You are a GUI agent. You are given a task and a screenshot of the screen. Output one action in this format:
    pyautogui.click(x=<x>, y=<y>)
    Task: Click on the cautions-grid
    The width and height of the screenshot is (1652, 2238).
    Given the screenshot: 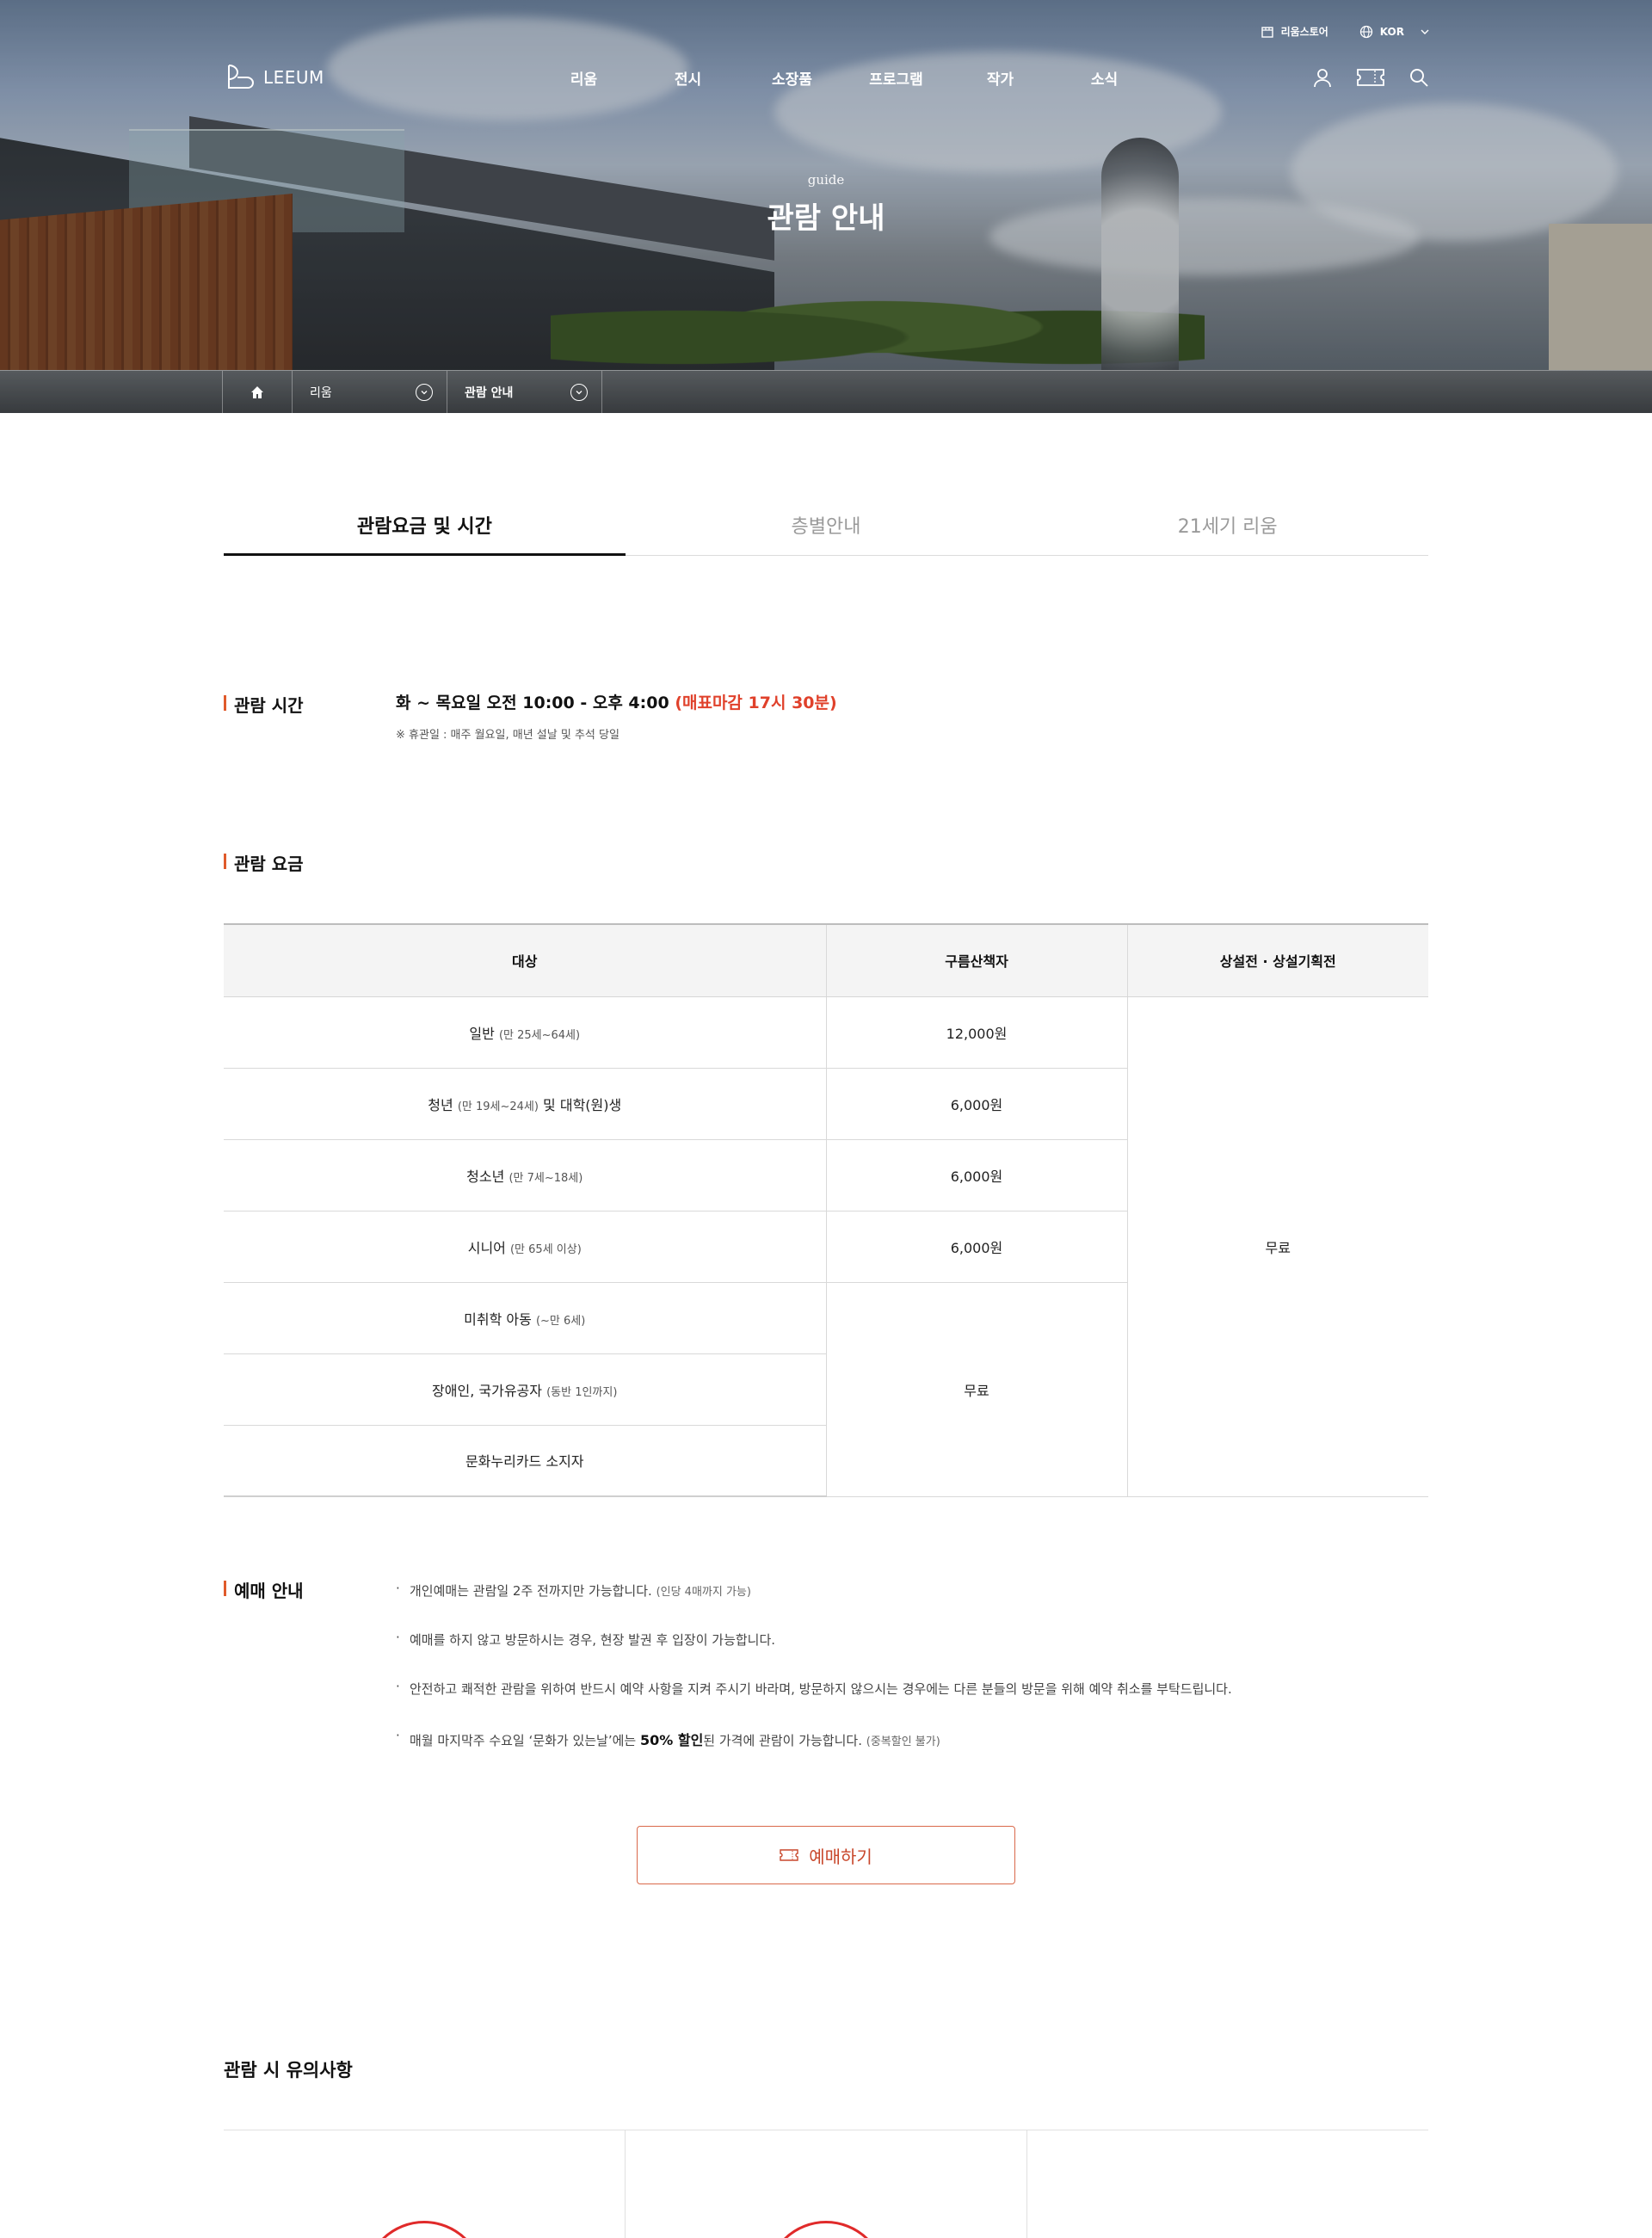 What is the action you would take?
    pyautogui.click(x=826, y=2184)
    